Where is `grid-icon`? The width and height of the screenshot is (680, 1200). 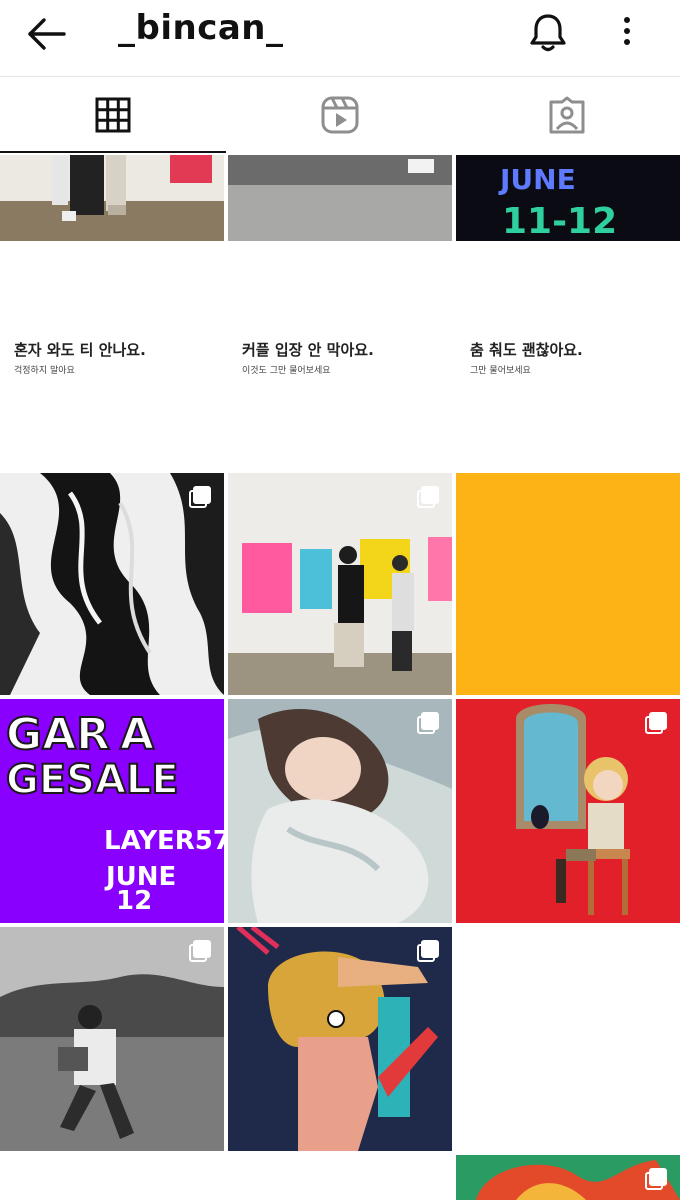
grid-icon is located at coordinates (113, 115).